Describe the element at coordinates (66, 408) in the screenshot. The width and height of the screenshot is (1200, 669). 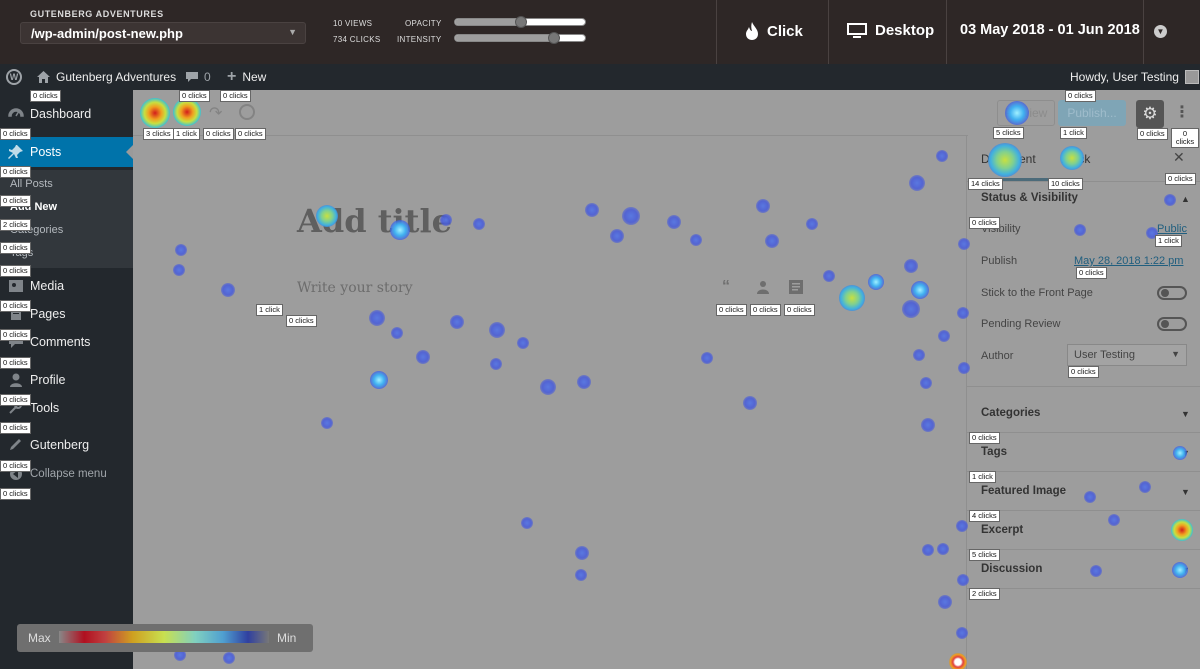
I see `sidebar-item-tools: Tools` at that location.